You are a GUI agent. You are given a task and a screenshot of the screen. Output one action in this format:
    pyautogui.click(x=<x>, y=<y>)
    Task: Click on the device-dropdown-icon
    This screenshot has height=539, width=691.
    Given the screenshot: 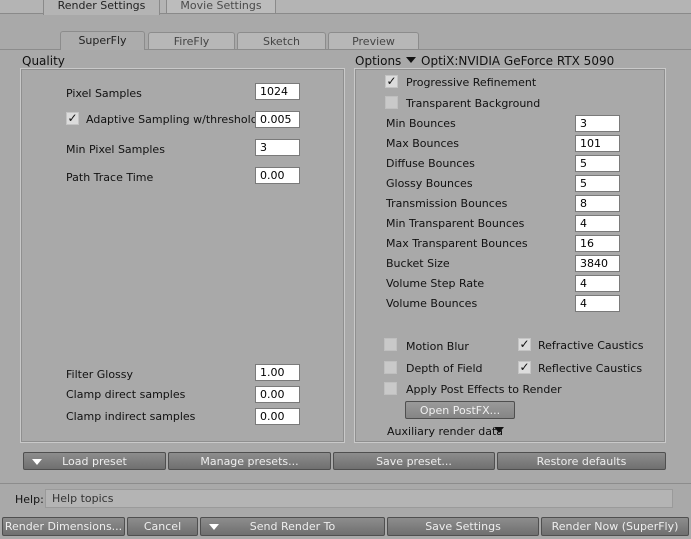 What is the action you would take?
    pyautogui.click(x=411, y=60)
    